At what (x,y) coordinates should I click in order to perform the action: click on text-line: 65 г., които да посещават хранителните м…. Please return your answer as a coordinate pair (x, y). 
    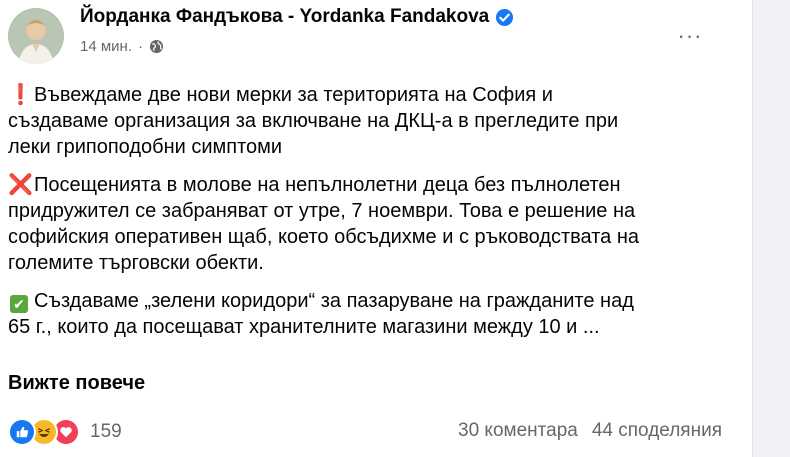
    Looking at the image, I should click on (304, 327).